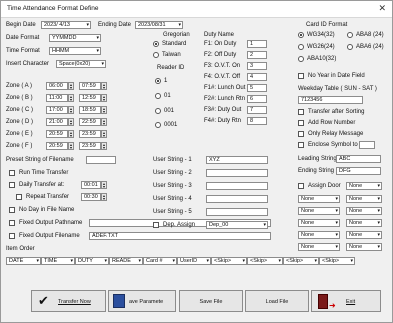 This screenshot has height=323, width=393. Describe the element at coordinates (257, 44) in the screenshot. I see `duty-f1-input: 1` at that location.